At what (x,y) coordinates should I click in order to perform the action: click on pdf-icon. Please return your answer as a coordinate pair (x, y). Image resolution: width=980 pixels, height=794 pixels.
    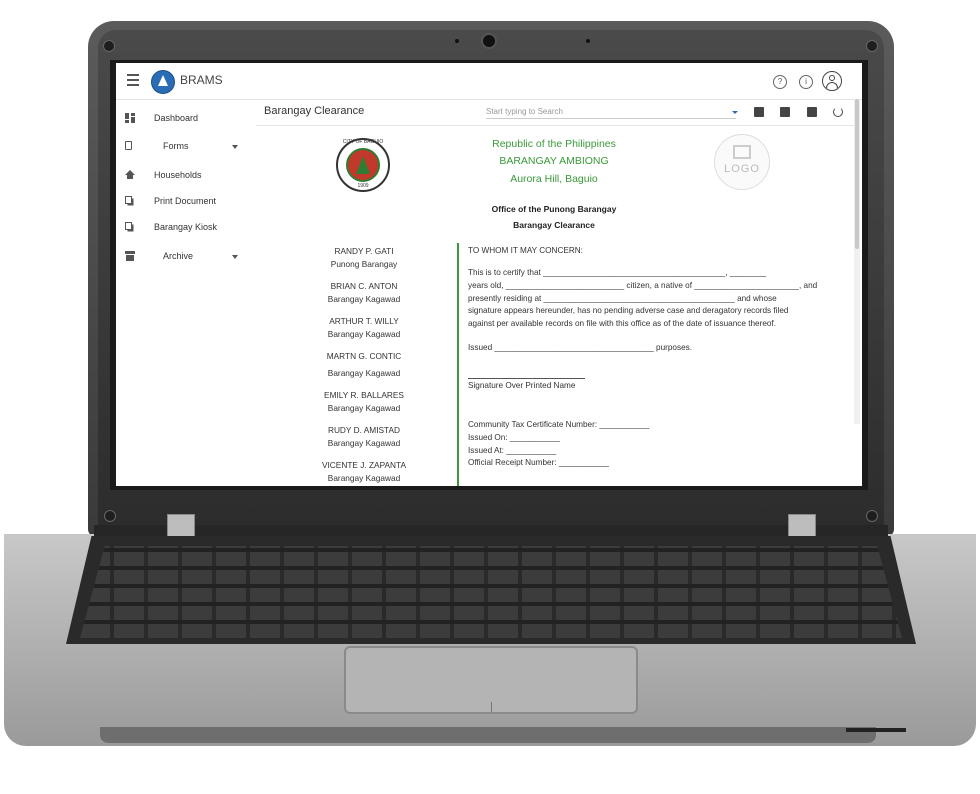
    Looking at the image, I should click on (812, 112).